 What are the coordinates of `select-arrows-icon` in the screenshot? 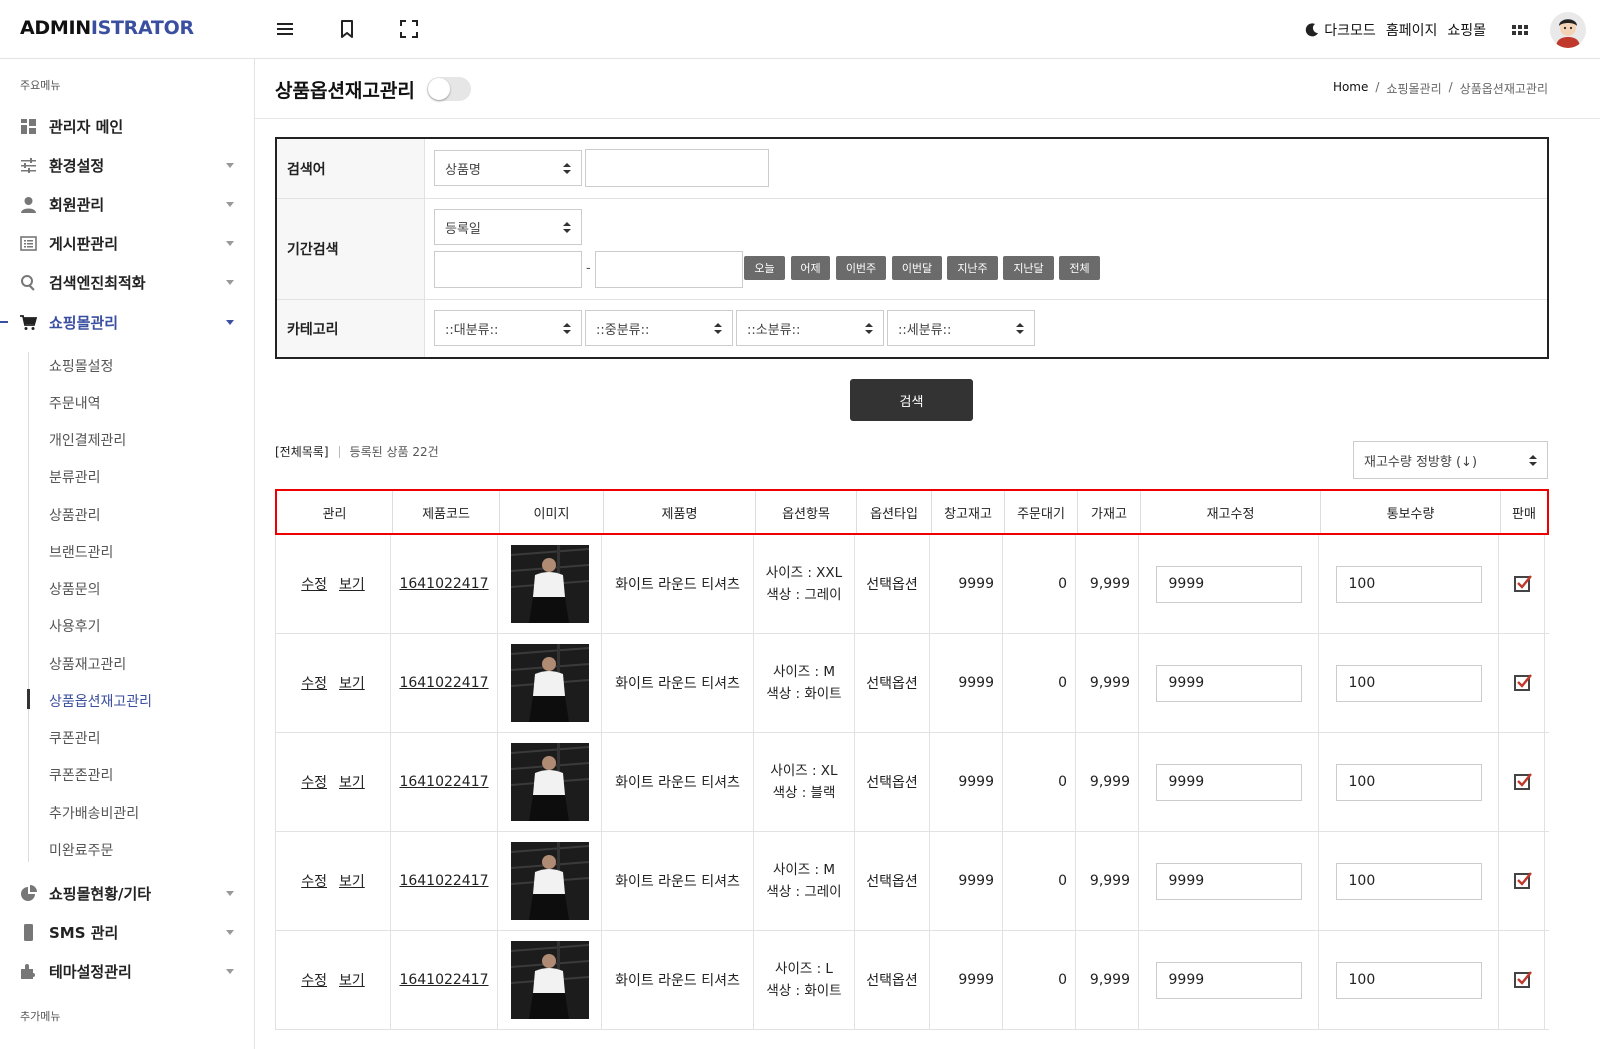 It's located at (718, 328).